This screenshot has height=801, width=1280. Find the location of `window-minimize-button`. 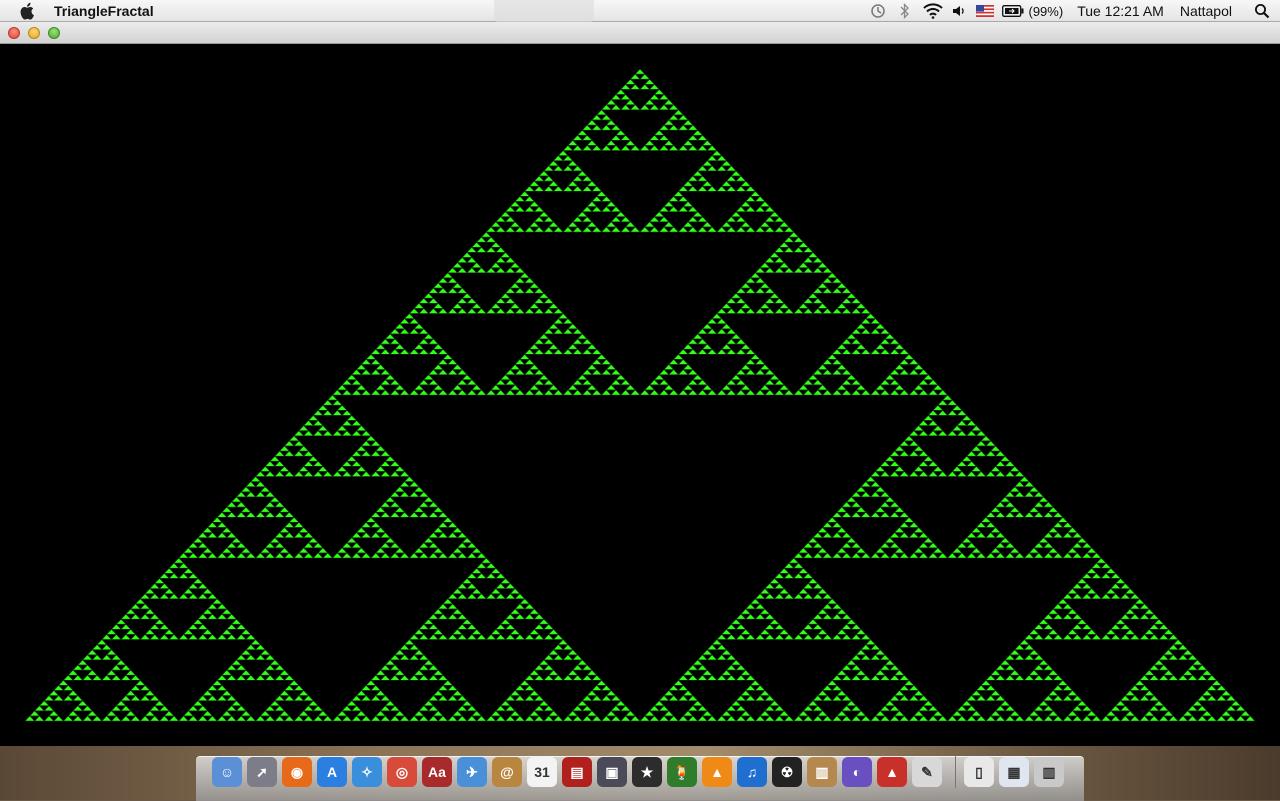

window-minimize-button is located at coordinates (34, 33).